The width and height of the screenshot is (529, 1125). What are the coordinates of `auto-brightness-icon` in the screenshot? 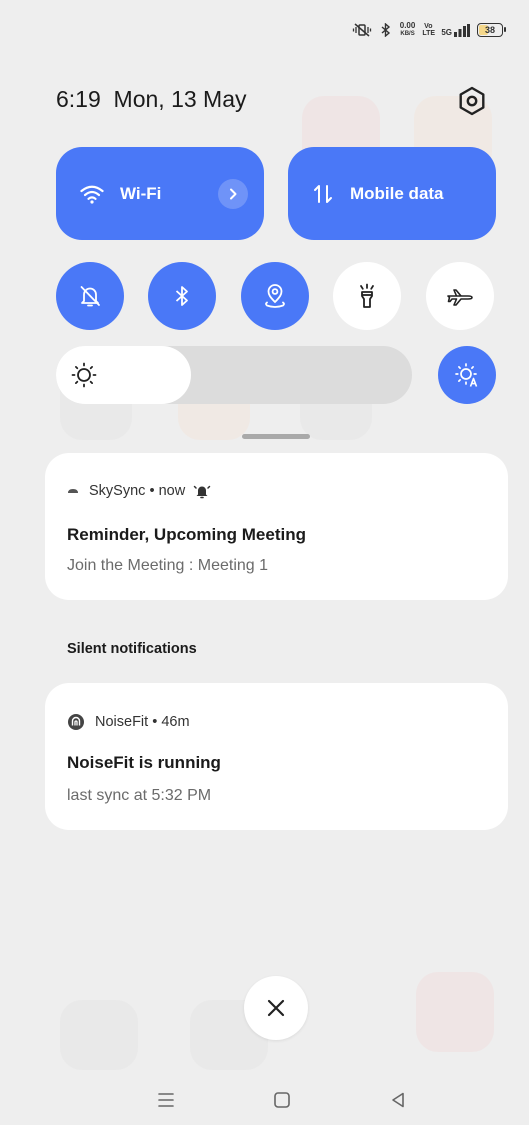 It's located at (466, 375).